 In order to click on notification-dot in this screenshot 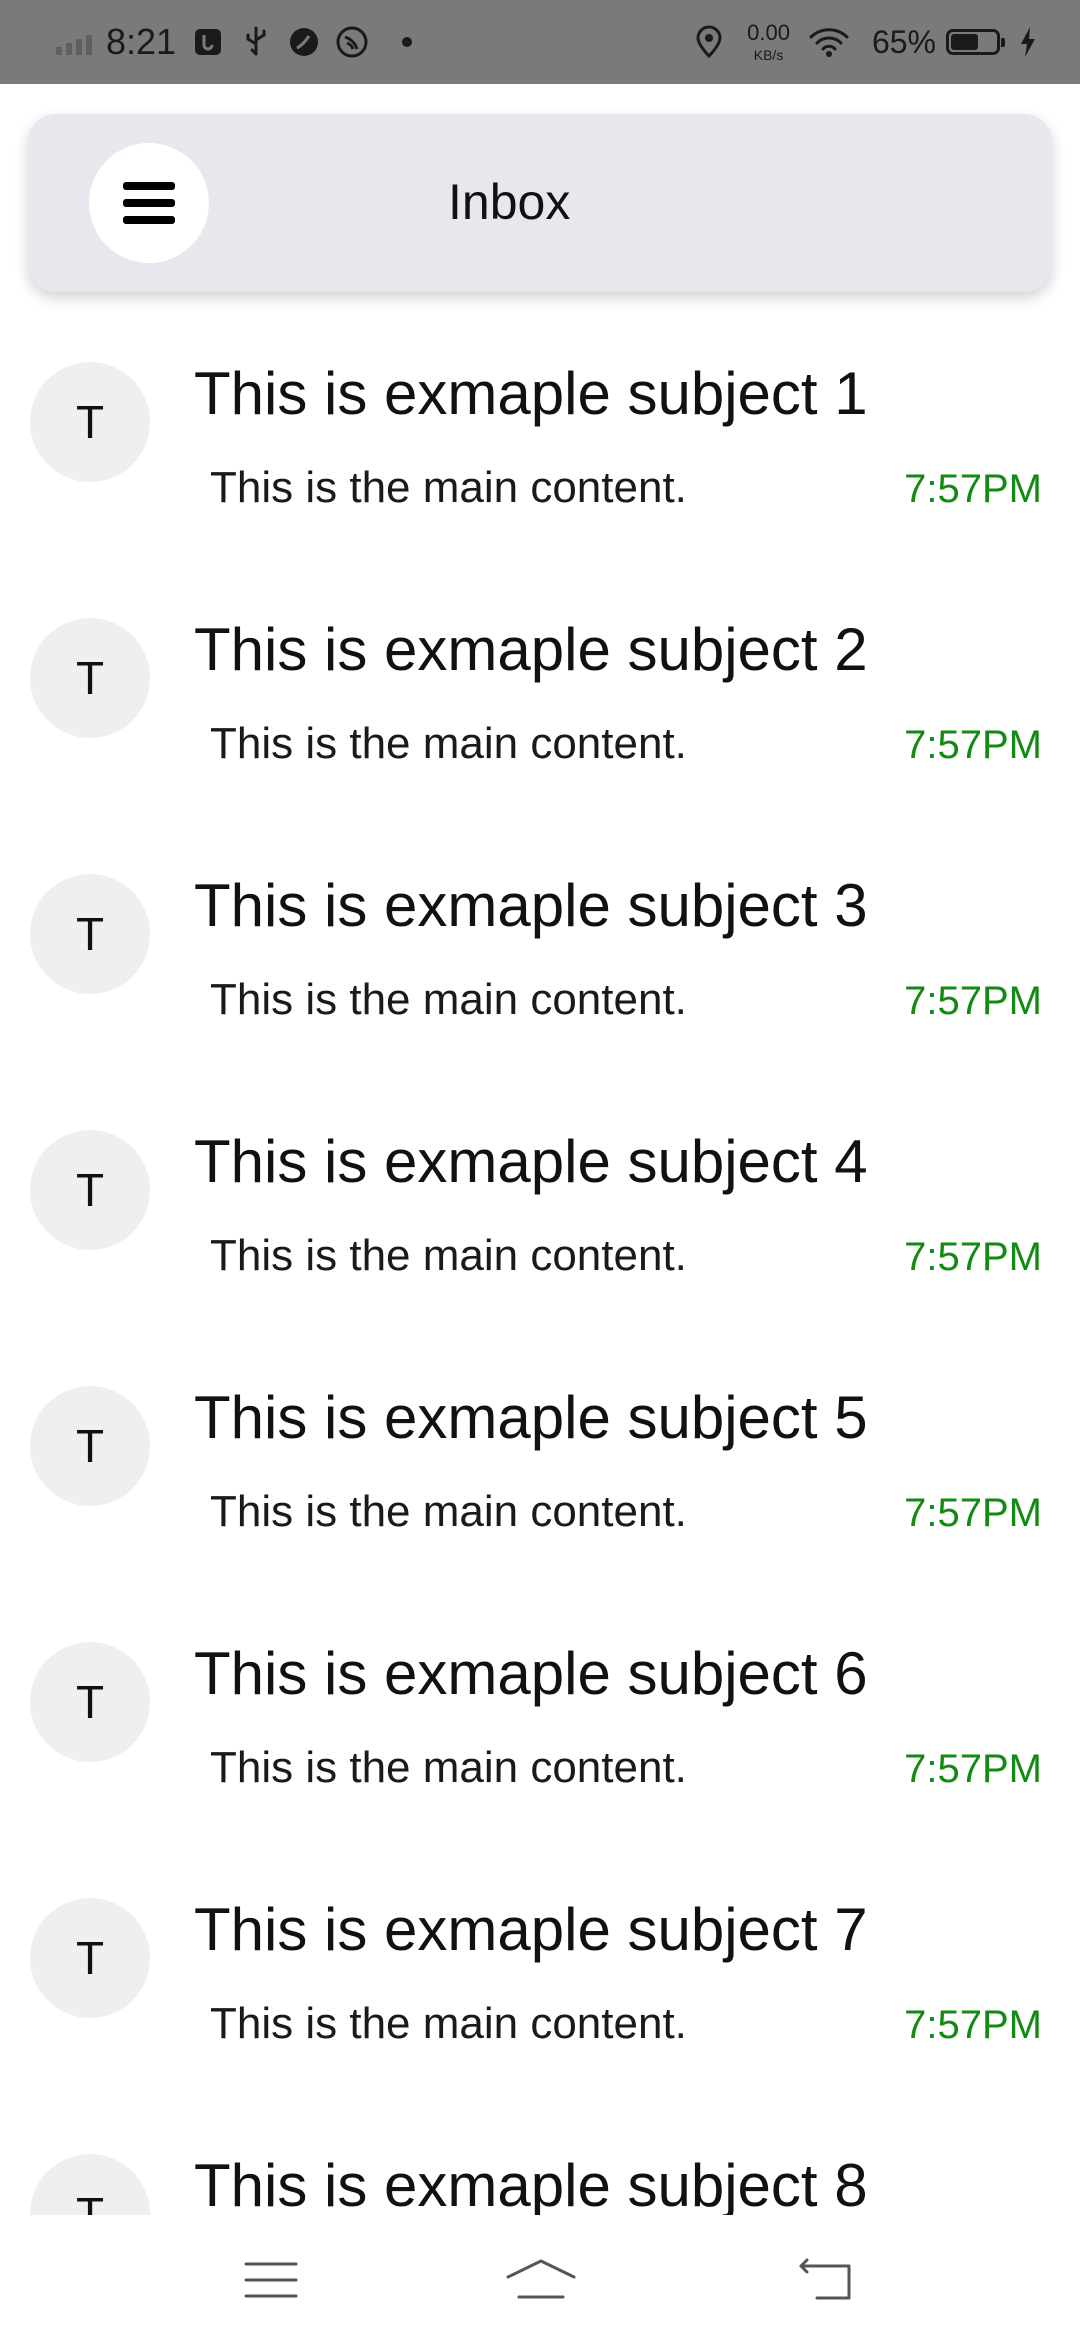, I will do `click(407, 42)`.